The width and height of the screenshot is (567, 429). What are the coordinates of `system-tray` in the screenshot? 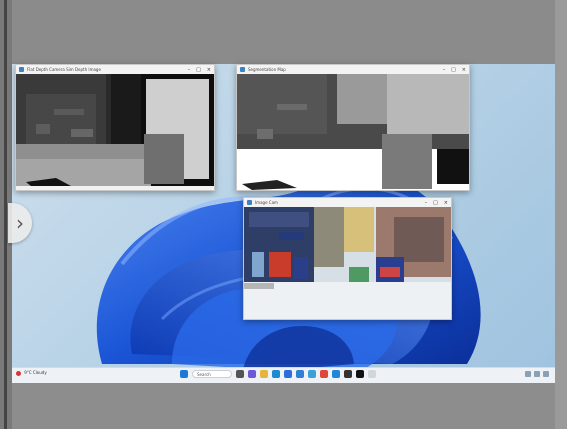 It's located at (537, 374).